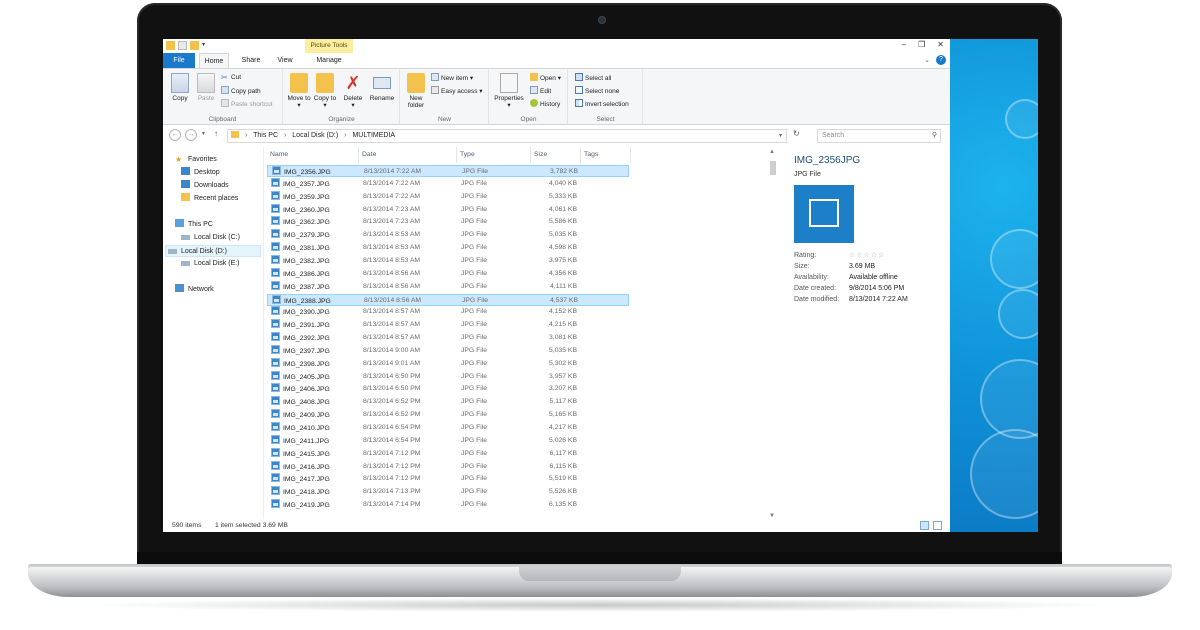 The width and height of the screenshot is (1200, 630). I want to click on tab-file: File, so click(179, 60).